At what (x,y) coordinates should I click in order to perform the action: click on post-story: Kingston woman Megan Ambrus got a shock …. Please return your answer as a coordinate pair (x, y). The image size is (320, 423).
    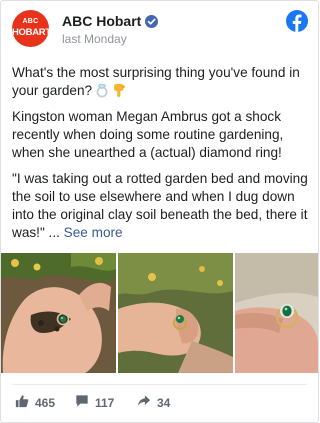
    Looking at the image, I should click on (148, 134).